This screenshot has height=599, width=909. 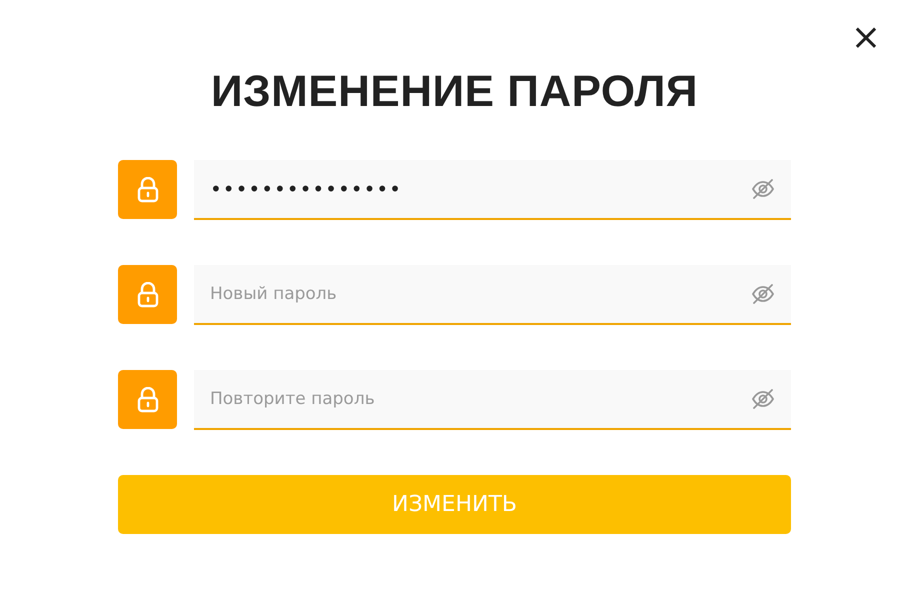 What do you see at coordinates (492, 295) in the screenshot?
I see `password-field: Новый пароль` at bounding box center [492, 295].